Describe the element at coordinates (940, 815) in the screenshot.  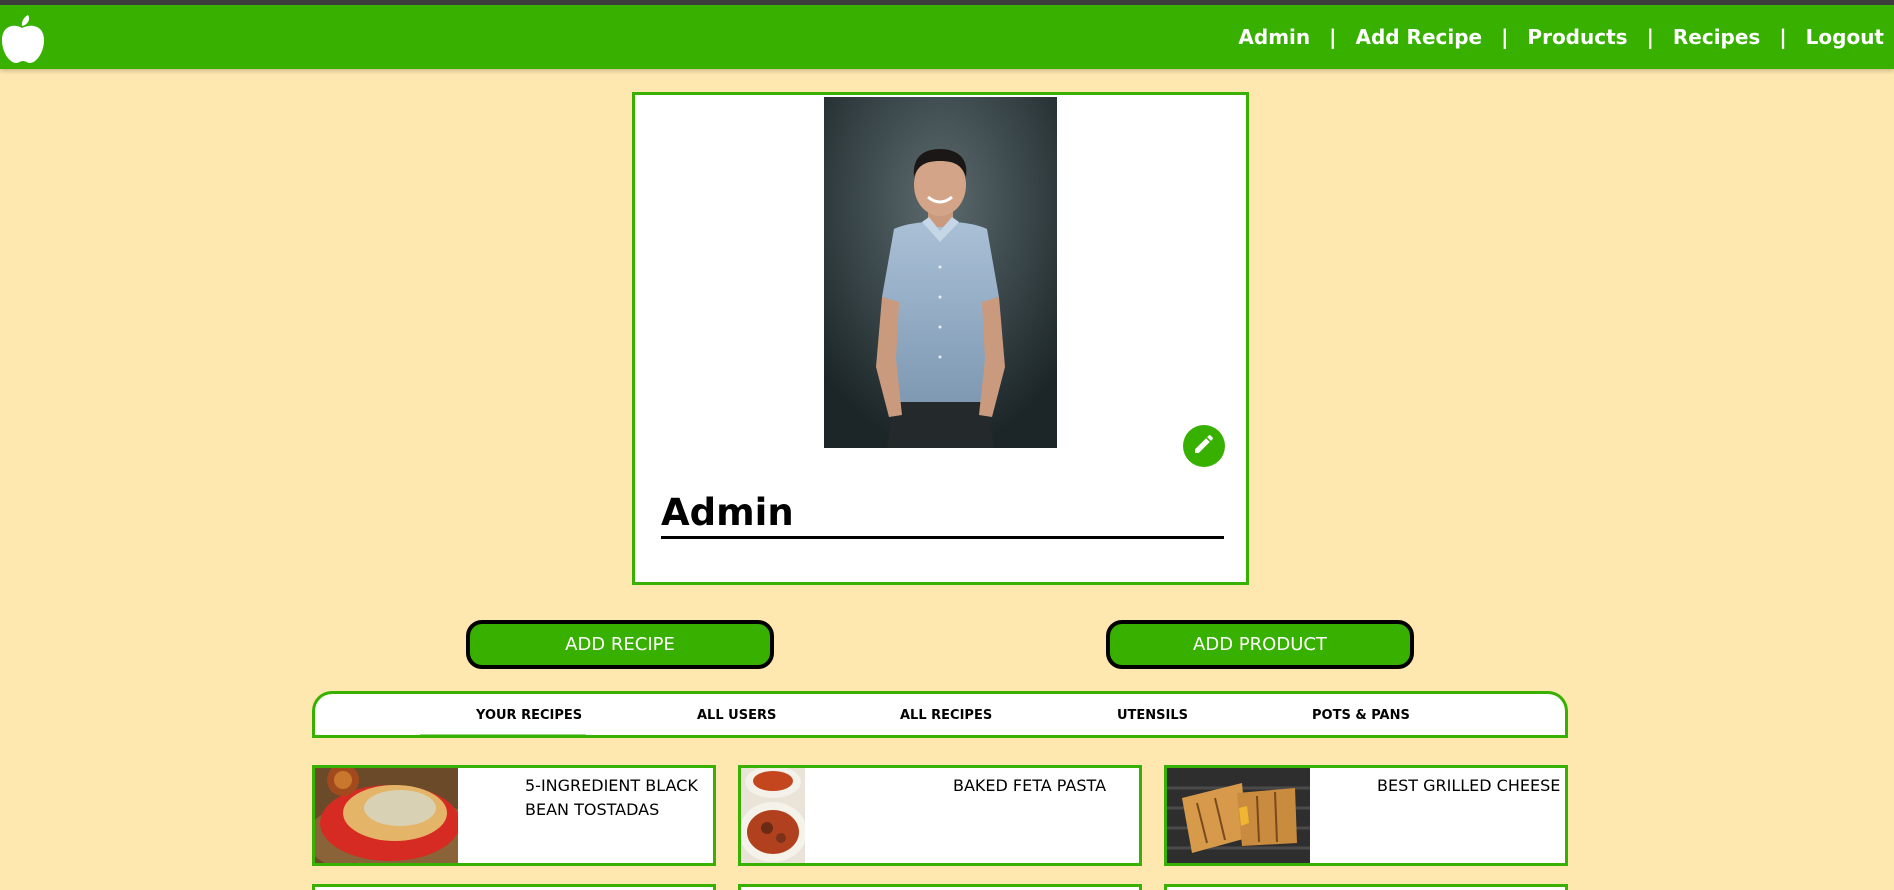
I see `recipe-card: BAKED FETA PASTA` at that location.